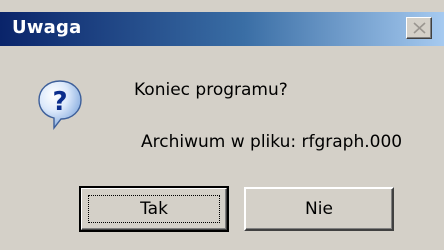 The width and height of the screenshot is (444, 250). I want to click on close-icon, so click(419, 28).